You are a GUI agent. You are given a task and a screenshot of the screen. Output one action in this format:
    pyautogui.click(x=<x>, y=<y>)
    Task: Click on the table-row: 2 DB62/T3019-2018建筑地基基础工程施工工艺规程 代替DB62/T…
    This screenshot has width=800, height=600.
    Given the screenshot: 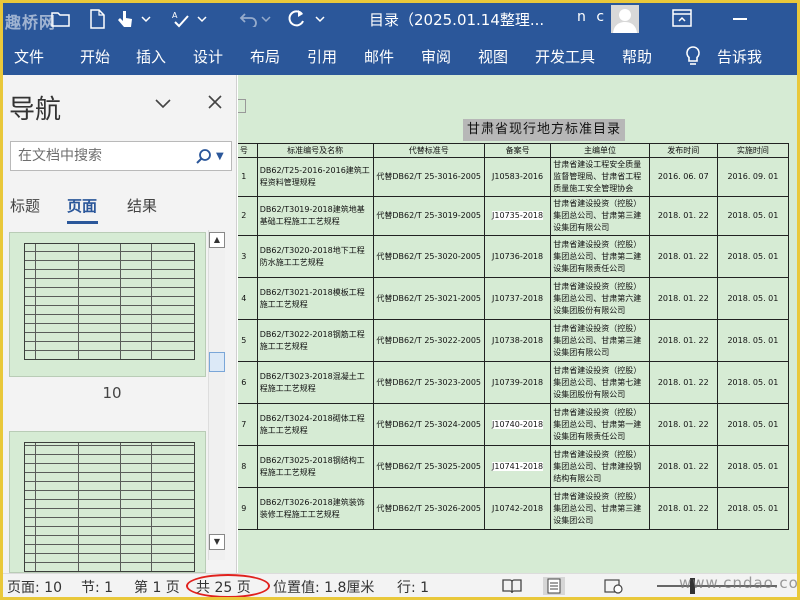 What is the action you would take?
    pyautogui.click(x=514, y=216)
    